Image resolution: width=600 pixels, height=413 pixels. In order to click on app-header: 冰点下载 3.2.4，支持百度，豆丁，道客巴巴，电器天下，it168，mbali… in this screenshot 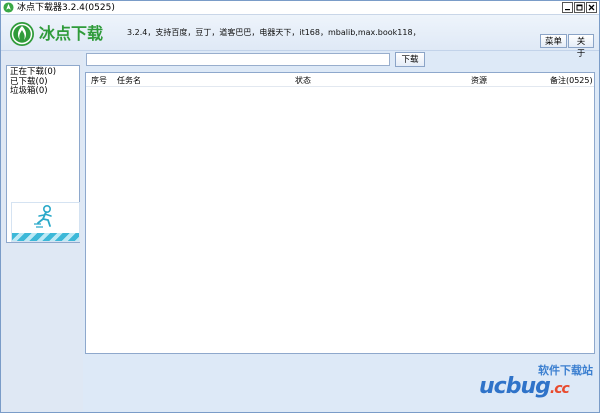, I will do `click(300, 36)`.